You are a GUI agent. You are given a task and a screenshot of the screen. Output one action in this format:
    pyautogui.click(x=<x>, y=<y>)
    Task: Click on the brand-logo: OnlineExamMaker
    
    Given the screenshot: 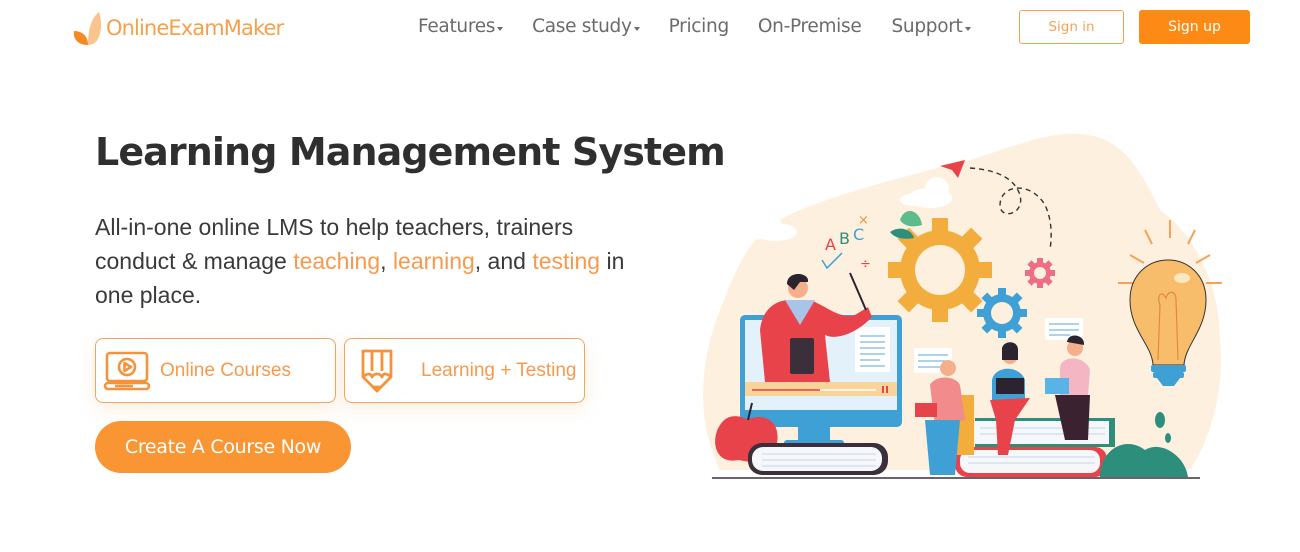 What is the action you would take?
    pyautogui.click(x=178, y=28)
    